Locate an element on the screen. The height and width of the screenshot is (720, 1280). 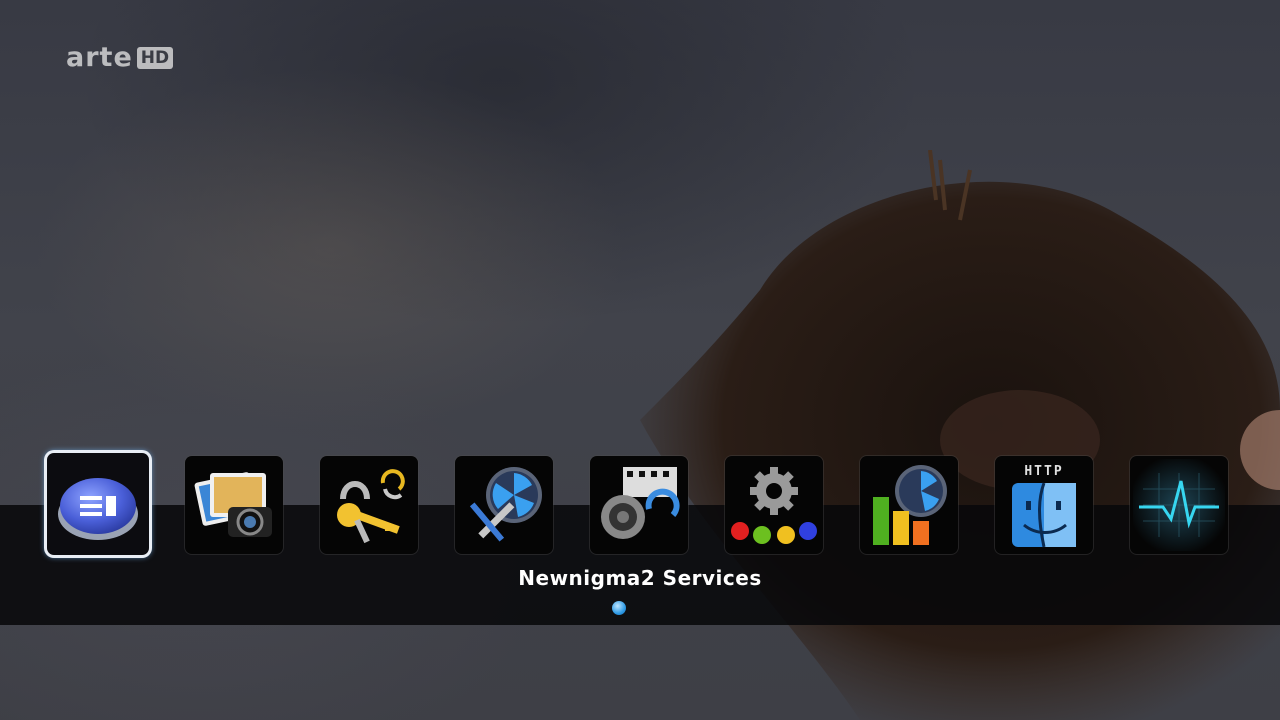
menu-item-picture-player is located at coordinates (234, 505).